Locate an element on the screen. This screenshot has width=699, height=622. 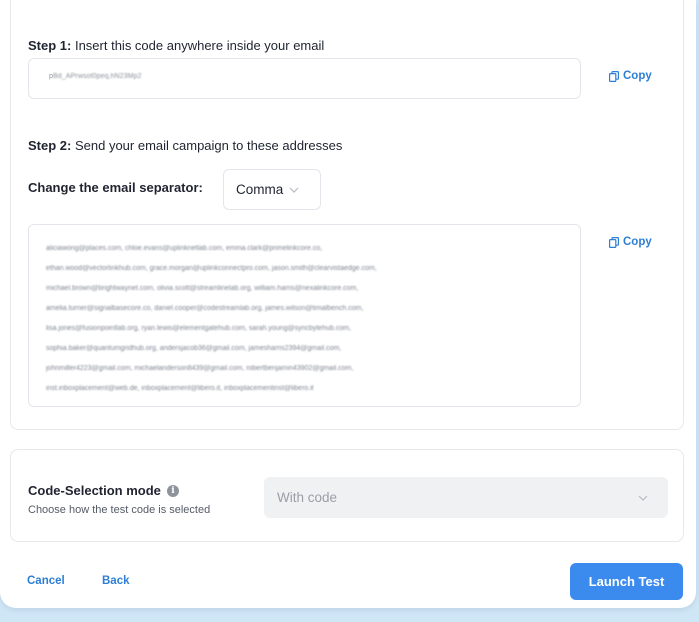
code-value: pBd_APrwsot0peq,hN23Mp2 is located at coordinates (95, 76).